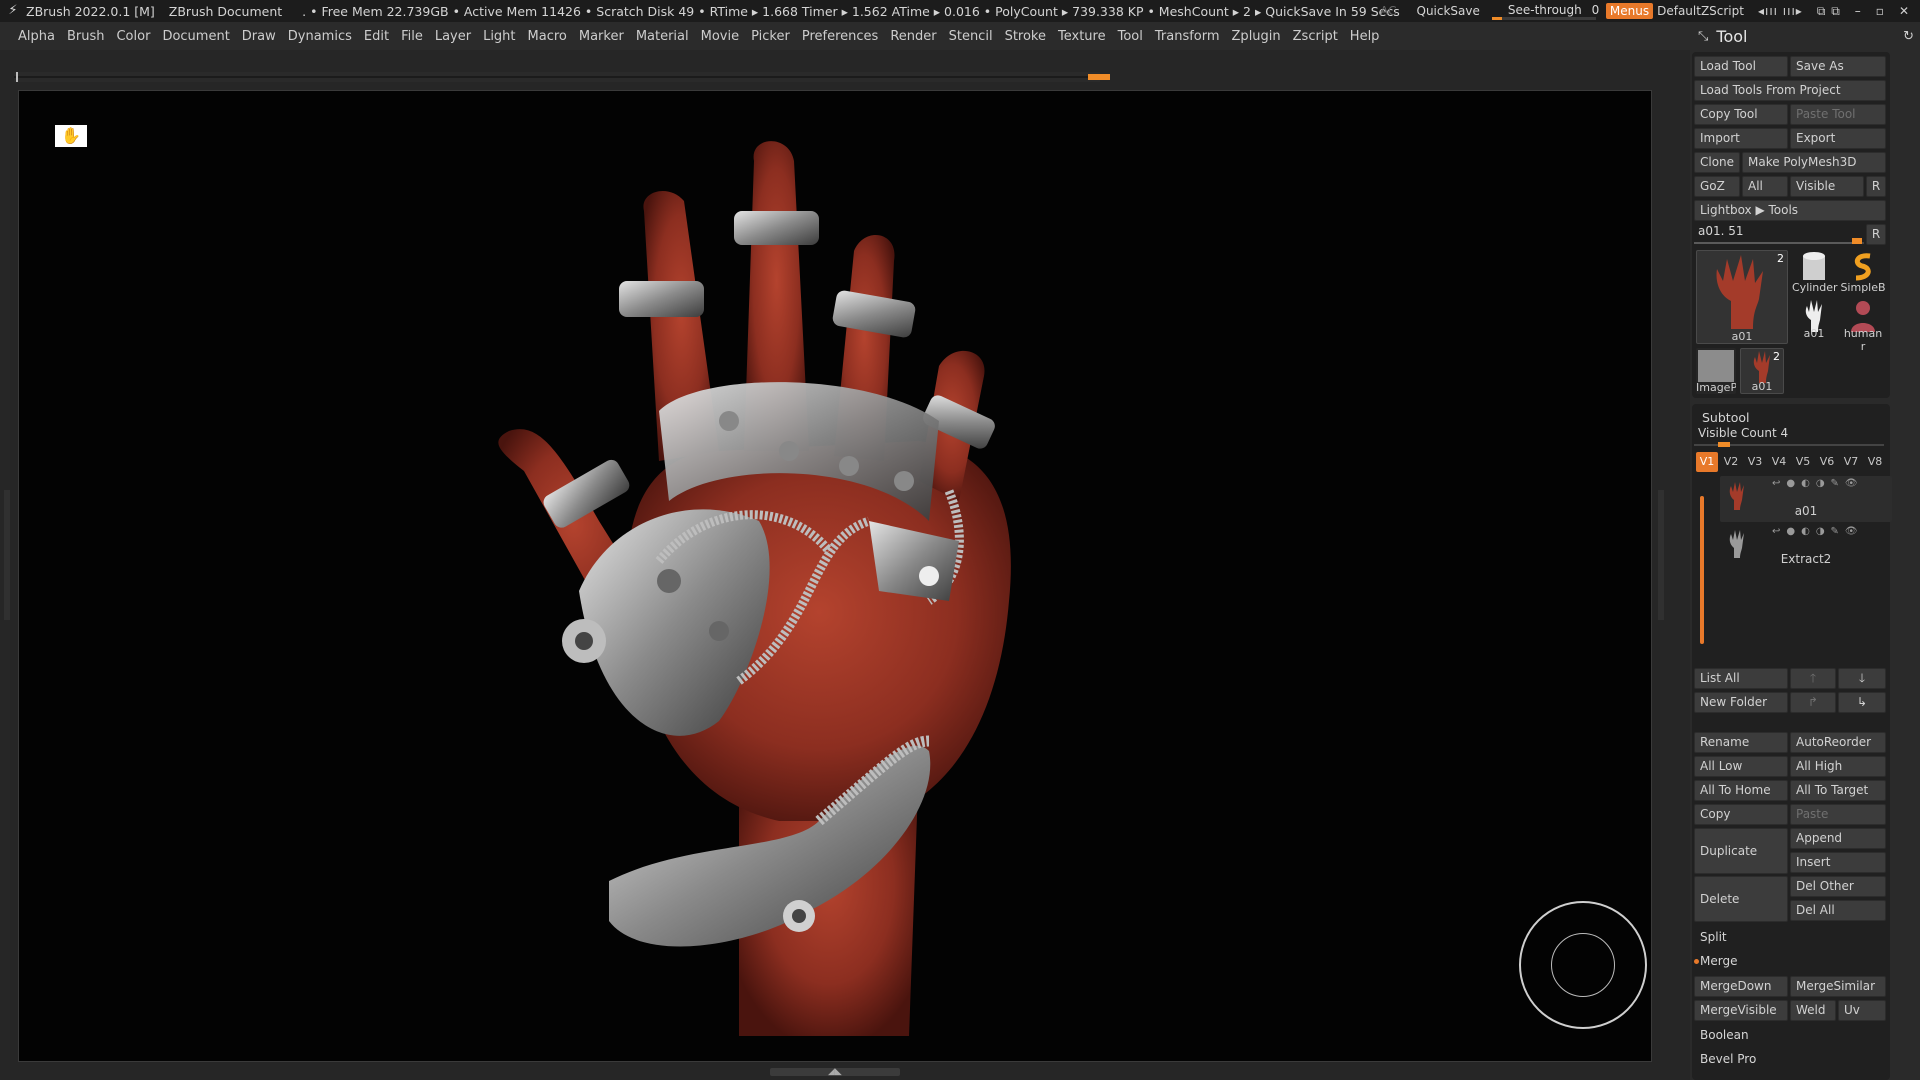  I want to click on menu-item-zplugin: Zplugin, so click(1256, 36).